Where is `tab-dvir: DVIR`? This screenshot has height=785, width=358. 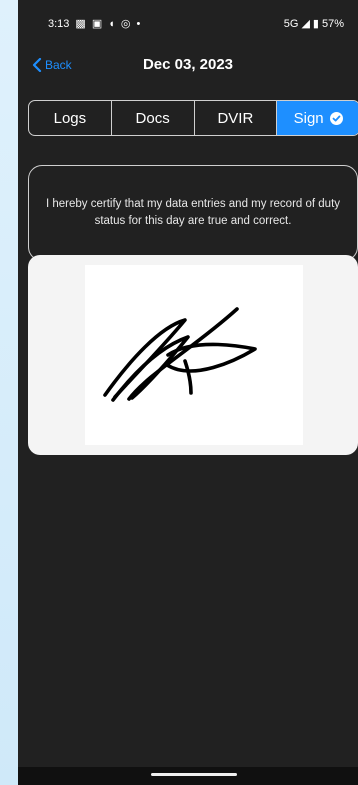 tab-dvir: DVIR is located at coordinates (236, 118).